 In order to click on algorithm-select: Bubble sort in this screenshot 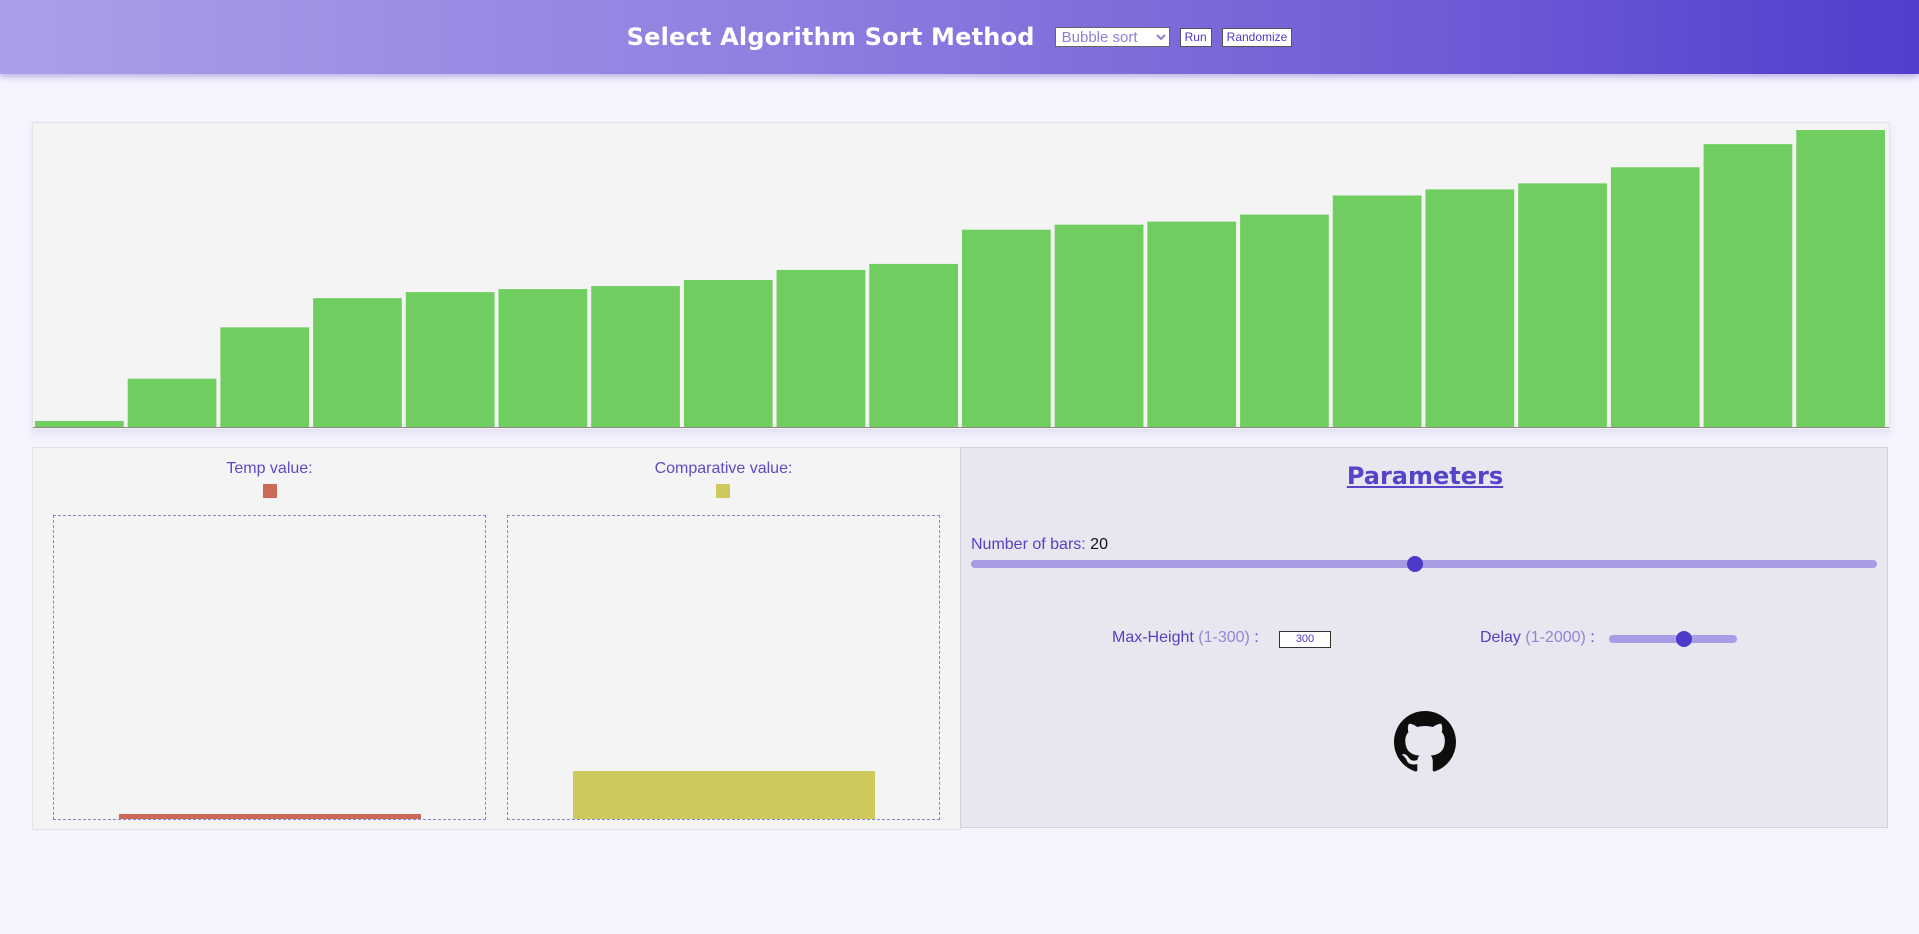, I will do `click(1112, 37)`.